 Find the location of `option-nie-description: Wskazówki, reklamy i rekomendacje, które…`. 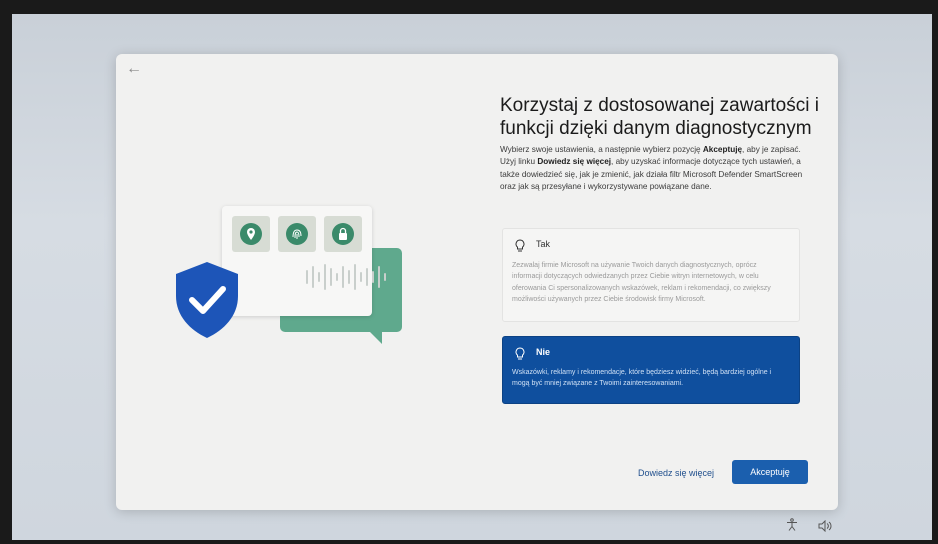

option-nie-description: Wskazówki, reklamy i rekomendacje, które… is located at coordinates (642, 378).